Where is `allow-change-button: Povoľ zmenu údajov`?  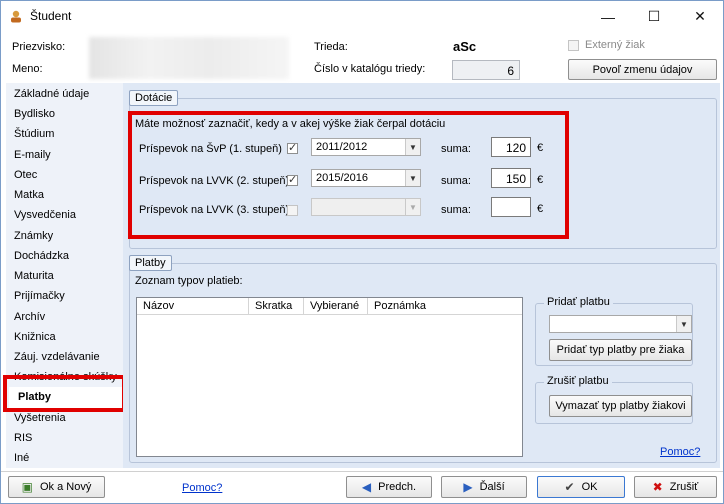
allow-change-button: Povoľ zmenu údajov is located at coordinates (642, 69).